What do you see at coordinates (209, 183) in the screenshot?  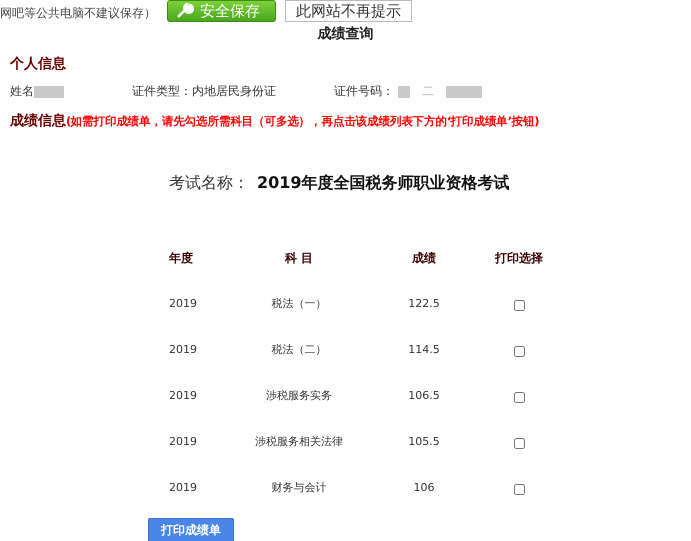 I see `exam-name-label: 考试名称：` at bounding box center [209, 183].